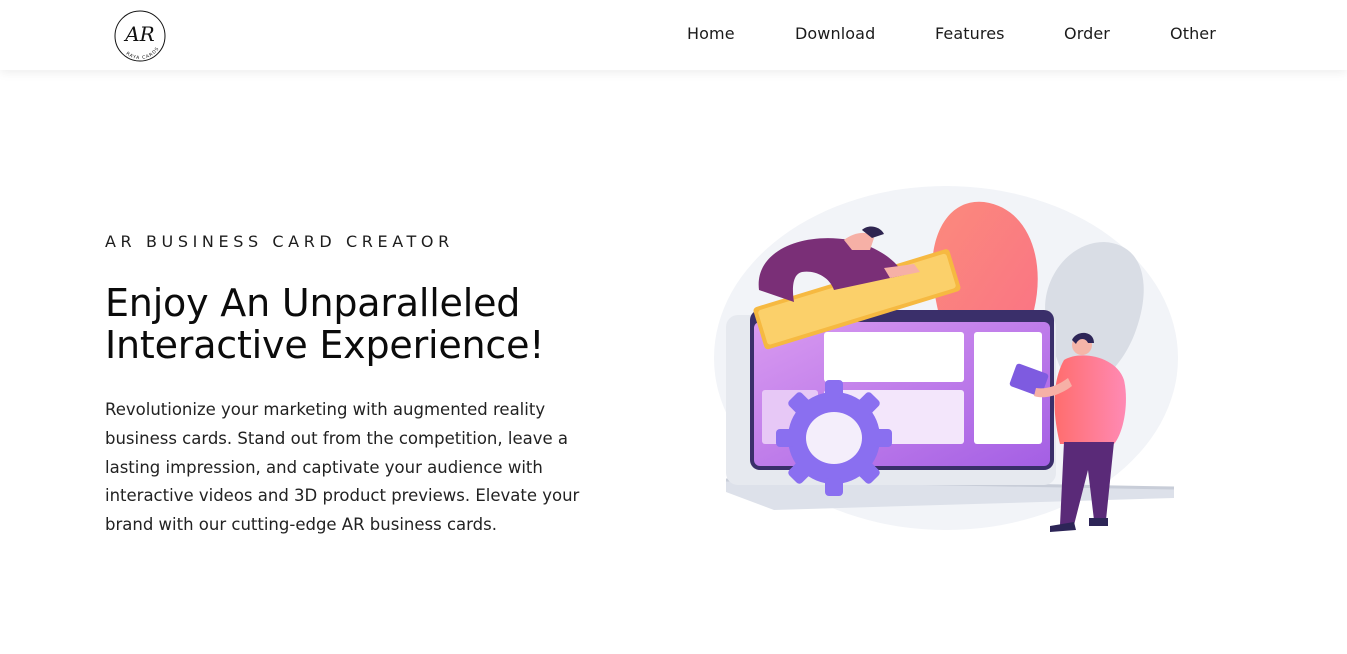 The image size is (1347, 654). I want to click on hero-headline-line1: Enjoy An Unparalleled, so click(313, 303).